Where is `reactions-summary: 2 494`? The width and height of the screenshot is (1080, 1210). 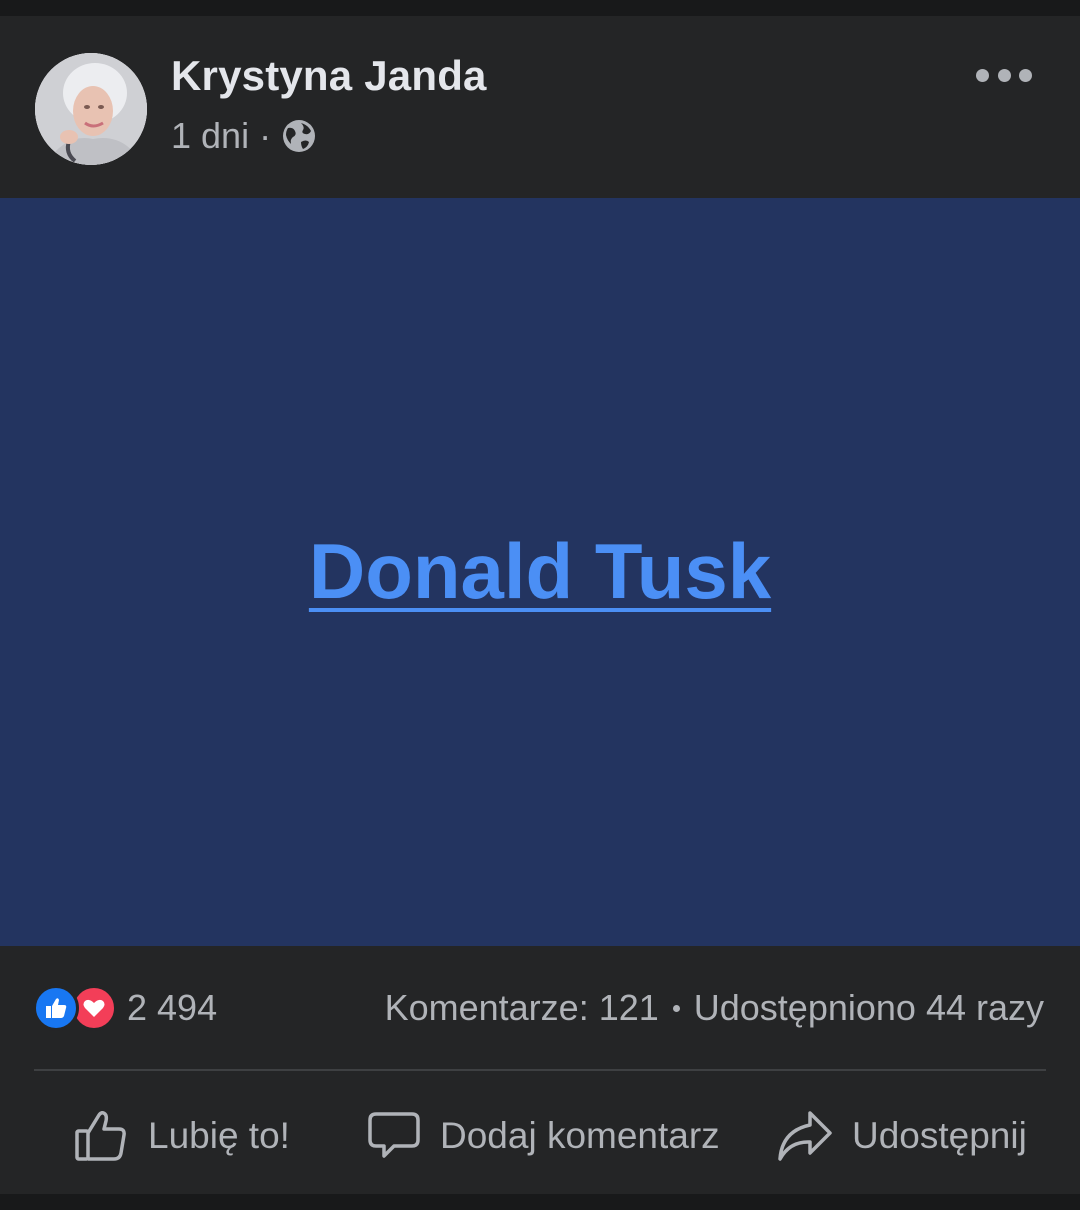 reactions-summary: 2 494 is located at coordinates (125, 1008).